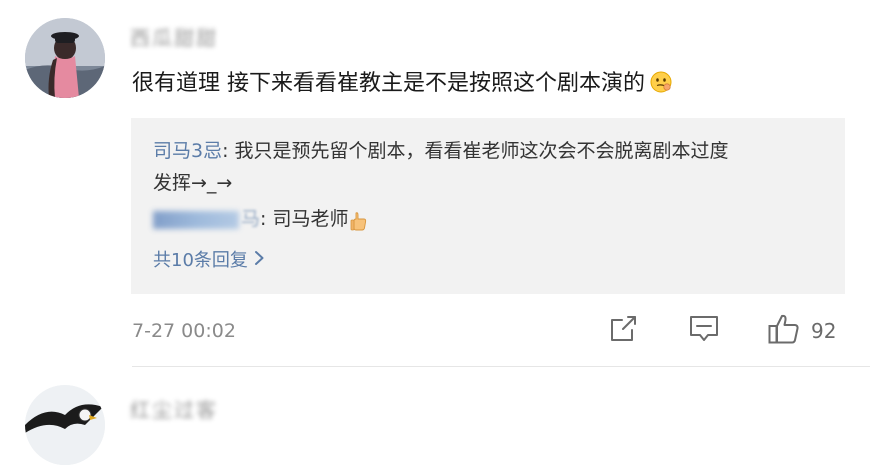 The height and width of the screenshot is (465, 870). Describe the element at coordinates (304, 219) in the screenshot. I see `reply-text: : 司马老师` at that location.